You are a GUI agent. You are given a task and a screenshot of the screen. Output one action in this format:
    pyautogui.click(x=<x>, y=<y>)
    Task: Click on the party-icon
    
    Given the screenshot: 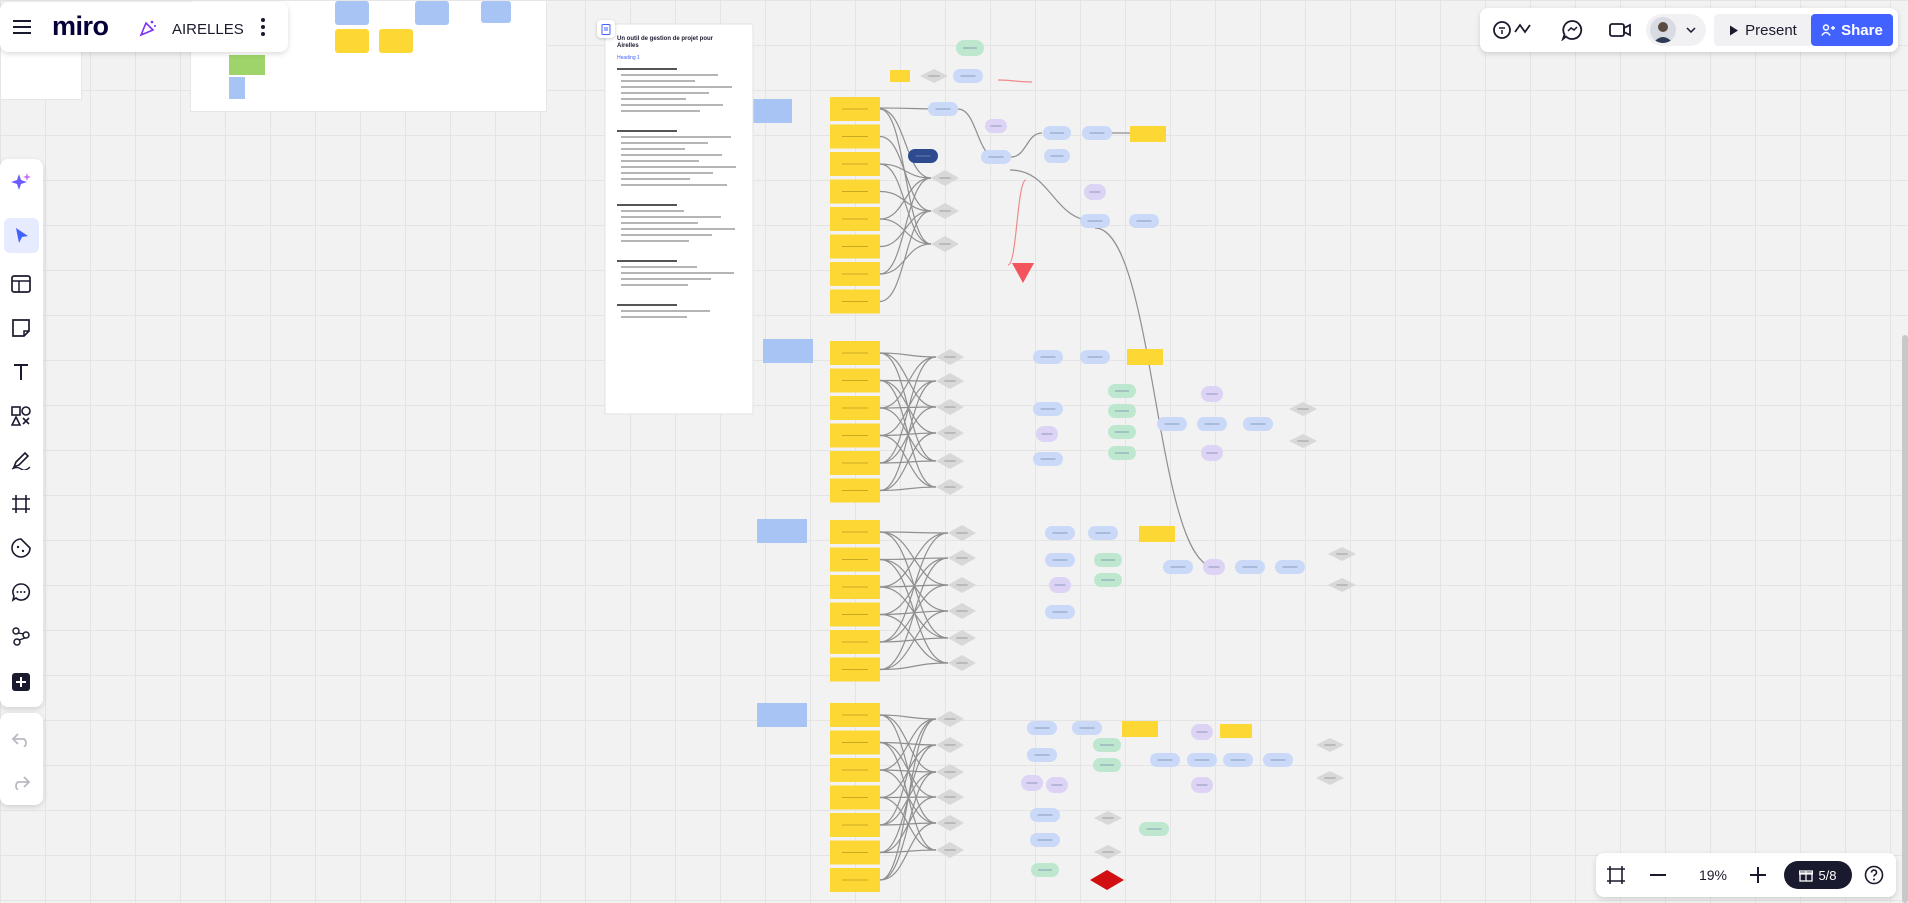 What is the action you would take?
    pyautogui.click(x=148, y=28)
    